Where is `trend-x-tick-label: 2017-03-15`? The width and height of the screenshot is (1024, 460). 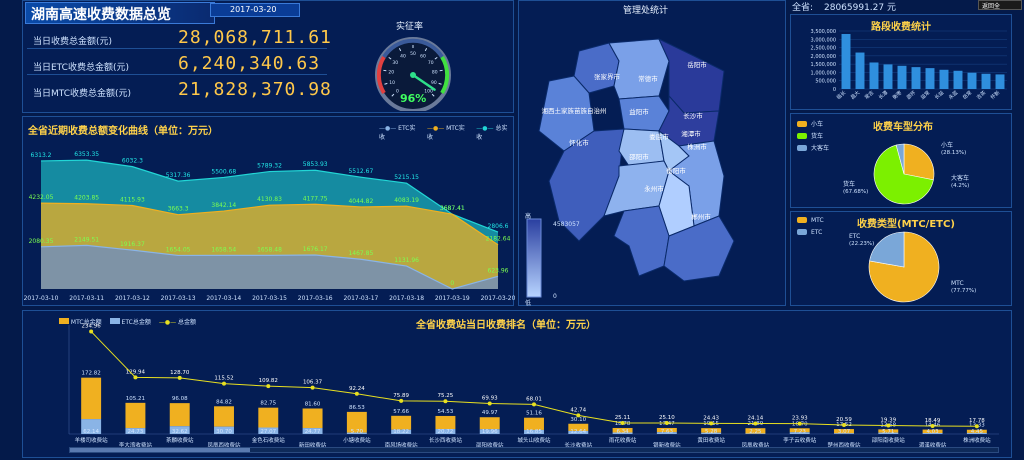
trend-x-tick-label: 2017-03-15 is located at coordinates (269, 298).